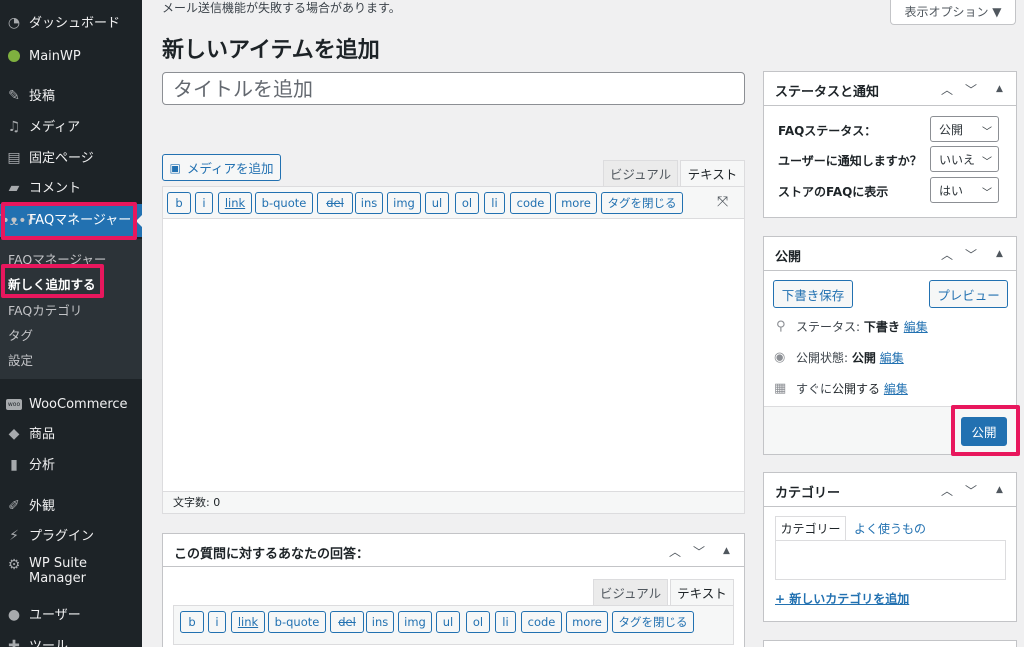 The width and height of the screenshot is (1024, 647). I want to click on qt-link-button: link, so click(235, 203).